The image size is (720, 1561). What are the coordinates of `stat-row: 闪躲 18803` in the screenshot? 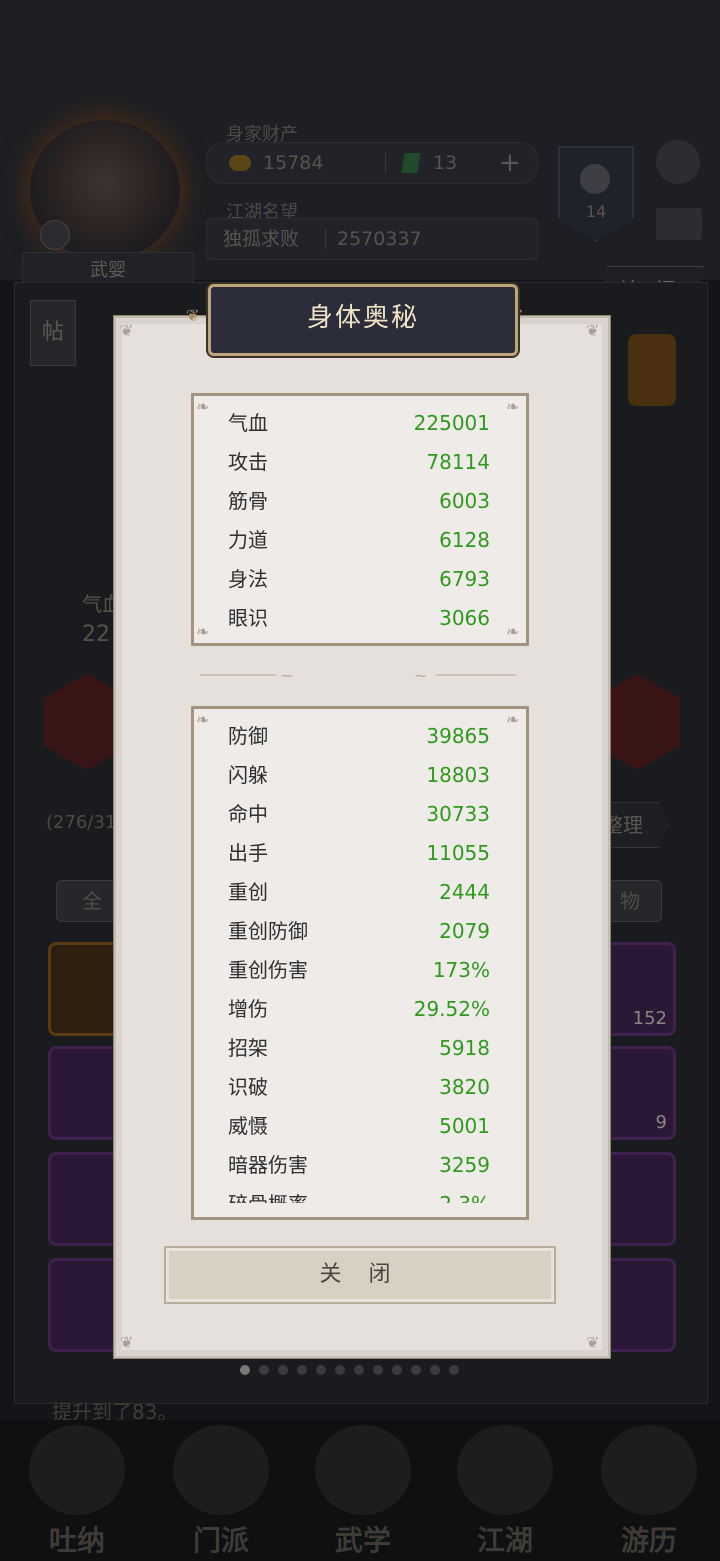 It's located at (359, 775).